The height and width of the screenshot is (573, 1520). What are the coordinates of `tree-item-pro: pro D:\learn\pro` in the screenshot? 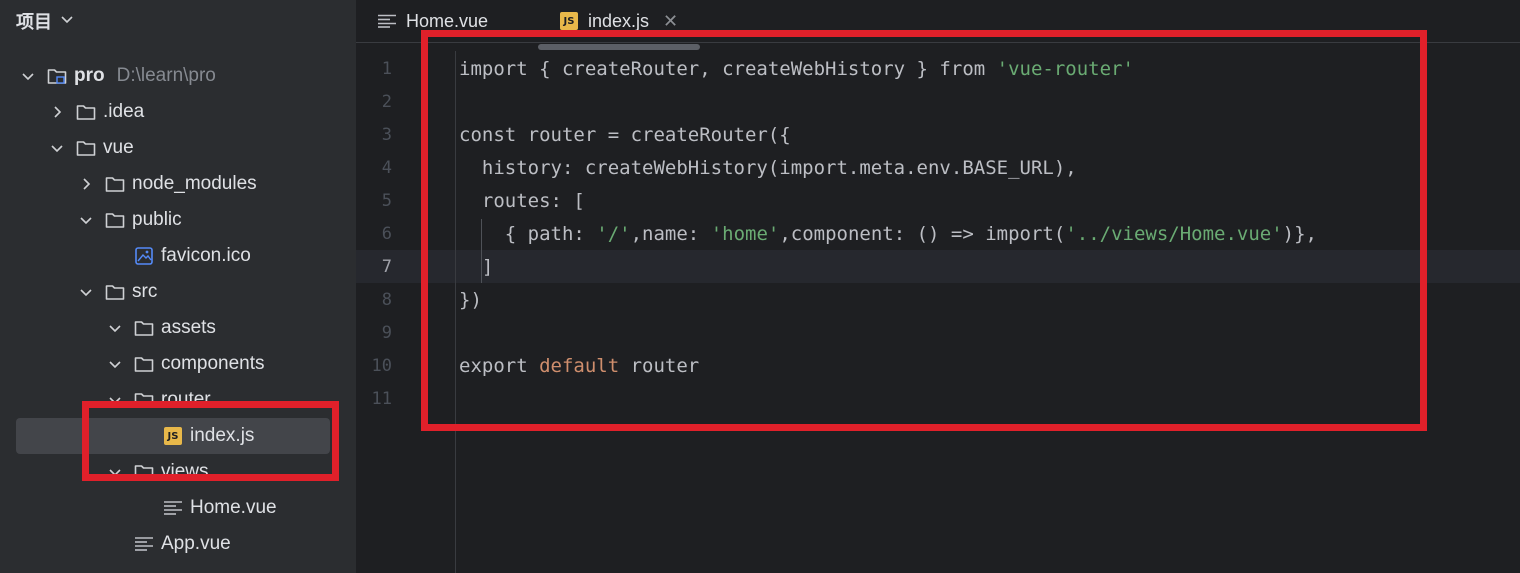 It's located at (178, 76).